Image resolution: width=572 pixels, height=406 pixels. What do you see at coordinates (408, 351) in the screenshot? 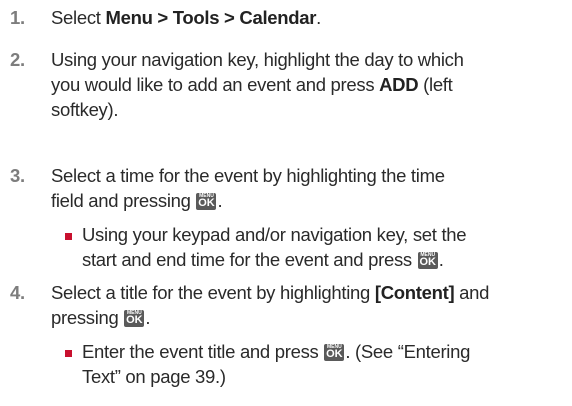
I see `bullet-text: . (See “Entering` at bounding box center [408, 351].